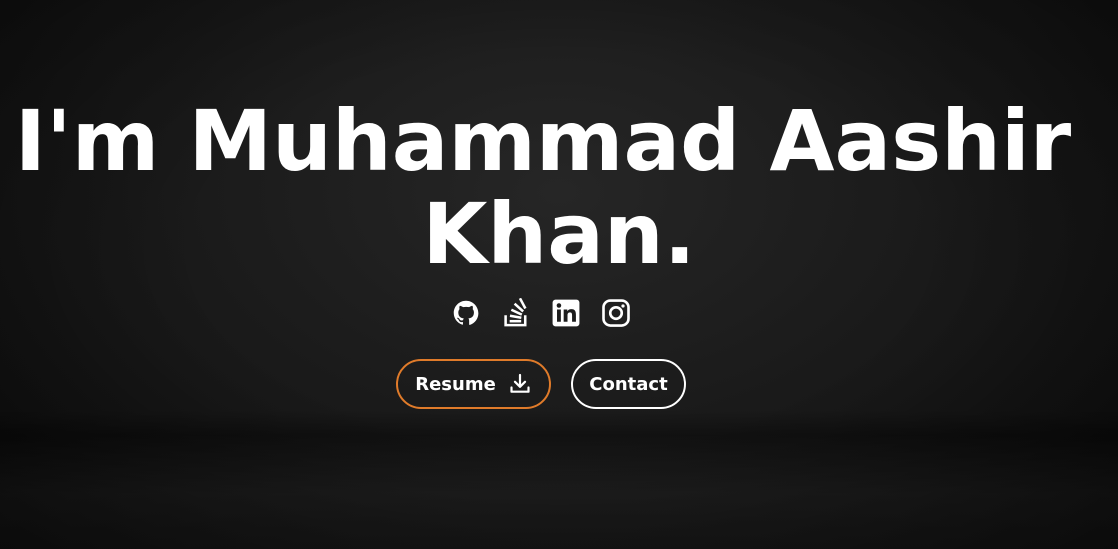  I want to click on stackoverflow-icon, so click(516, 313).